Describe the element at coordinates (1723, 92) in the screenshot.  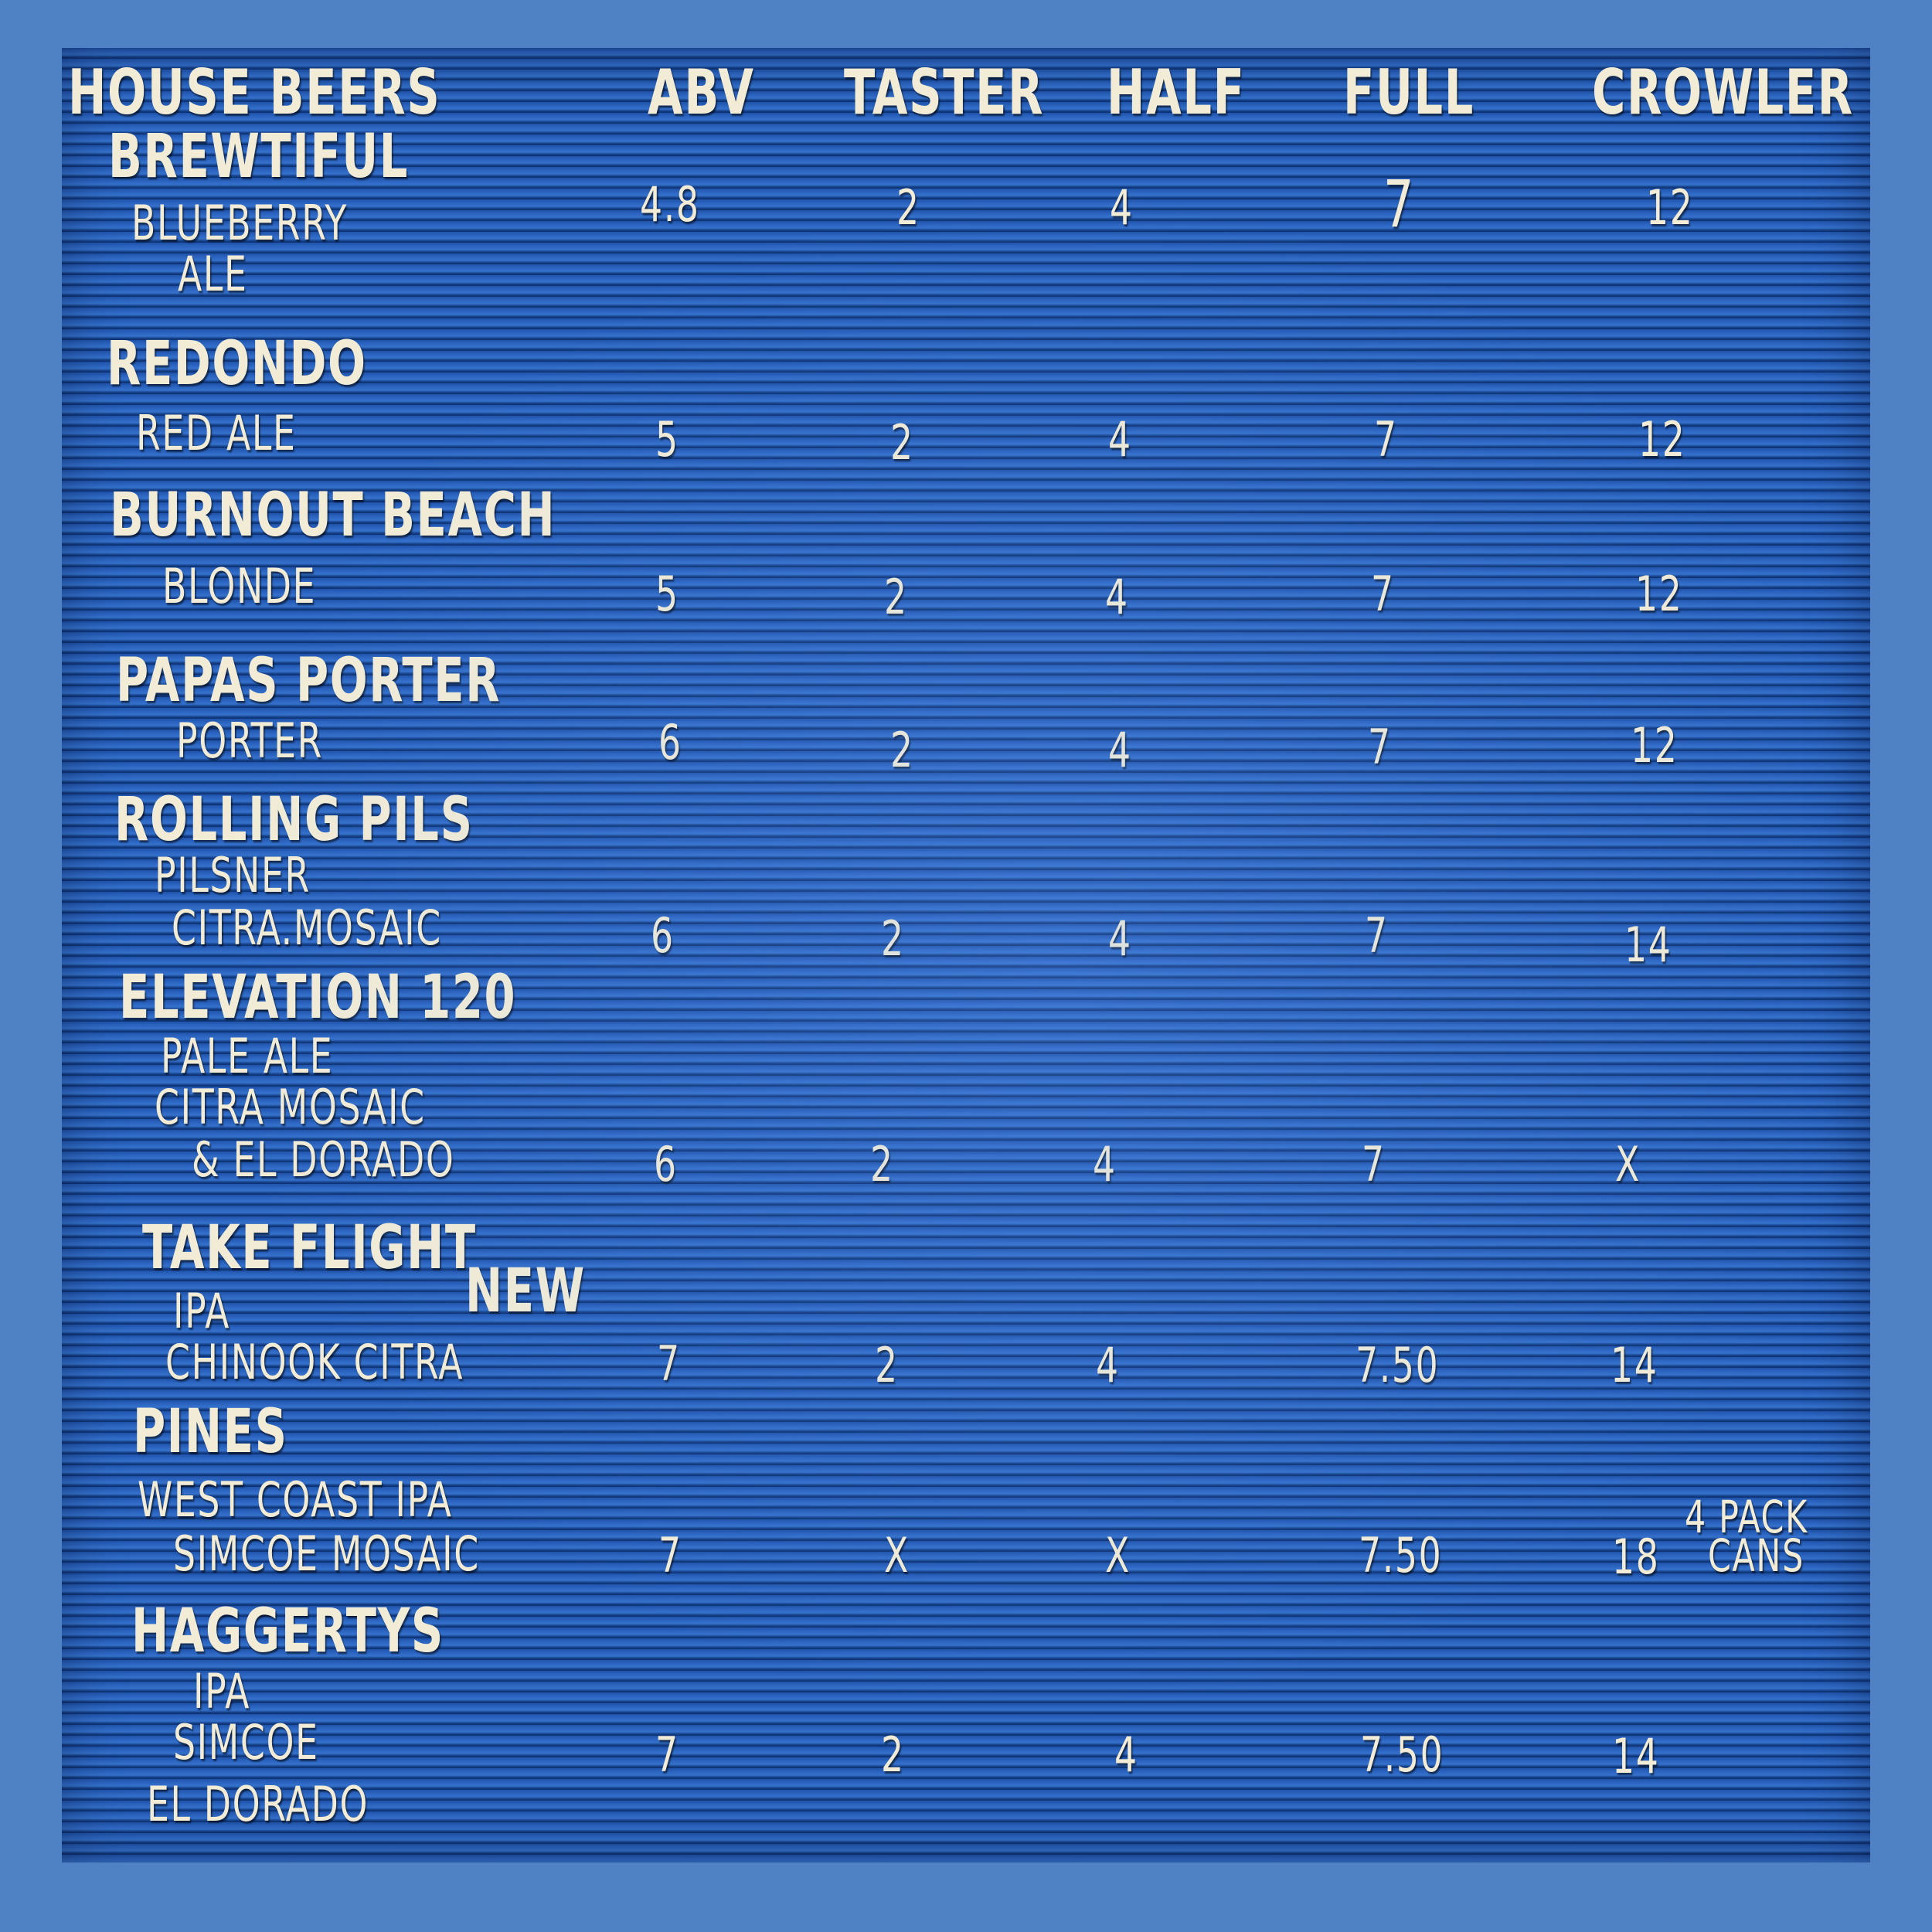
I see `header-crowler: CROWLER` at that location.